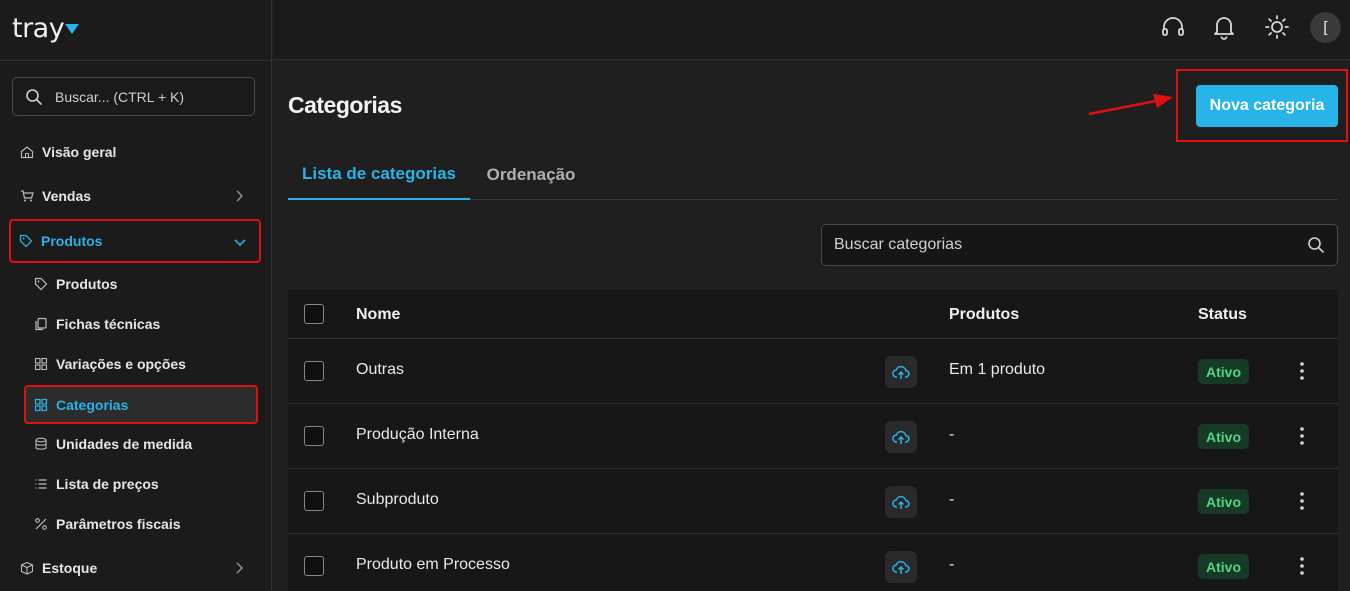  Describe the element at coordinates (41, 443) in the screenshot. I see `database-icon` at that location.